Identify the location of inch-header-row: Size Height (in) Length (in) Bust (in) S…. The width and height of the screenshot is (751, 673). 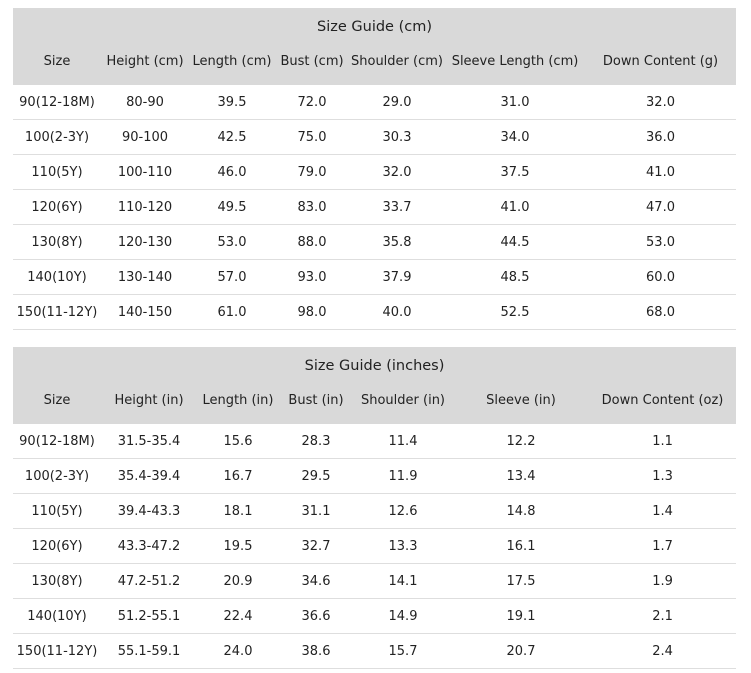
(375, 400).